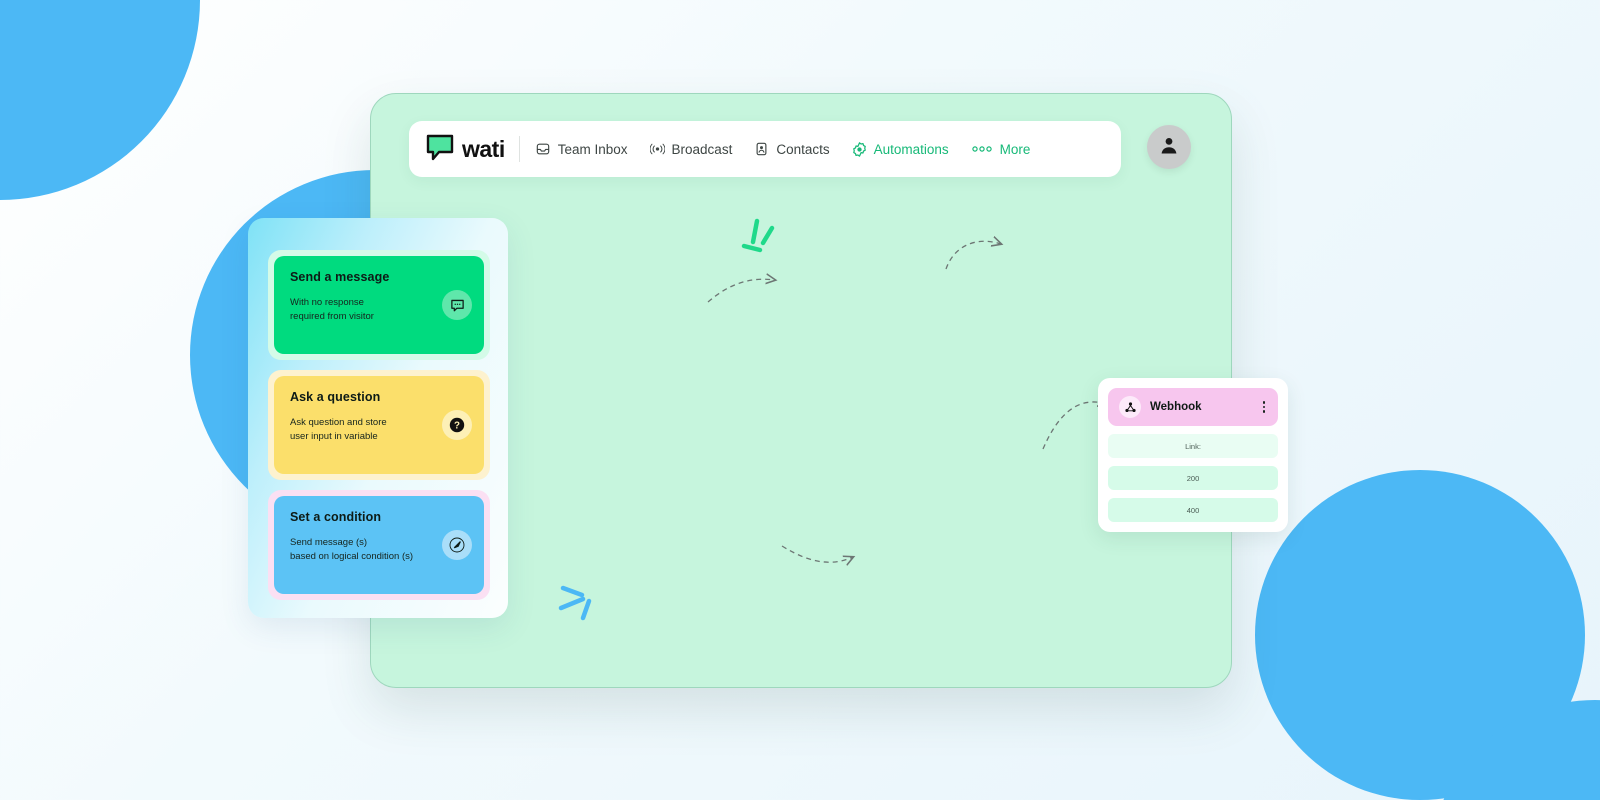 The width and height of the screenshot is (1600, 800). Describe the element at coordinates (100, 100) in the screenshot. I see `background-circle-top-left-large` at that location.